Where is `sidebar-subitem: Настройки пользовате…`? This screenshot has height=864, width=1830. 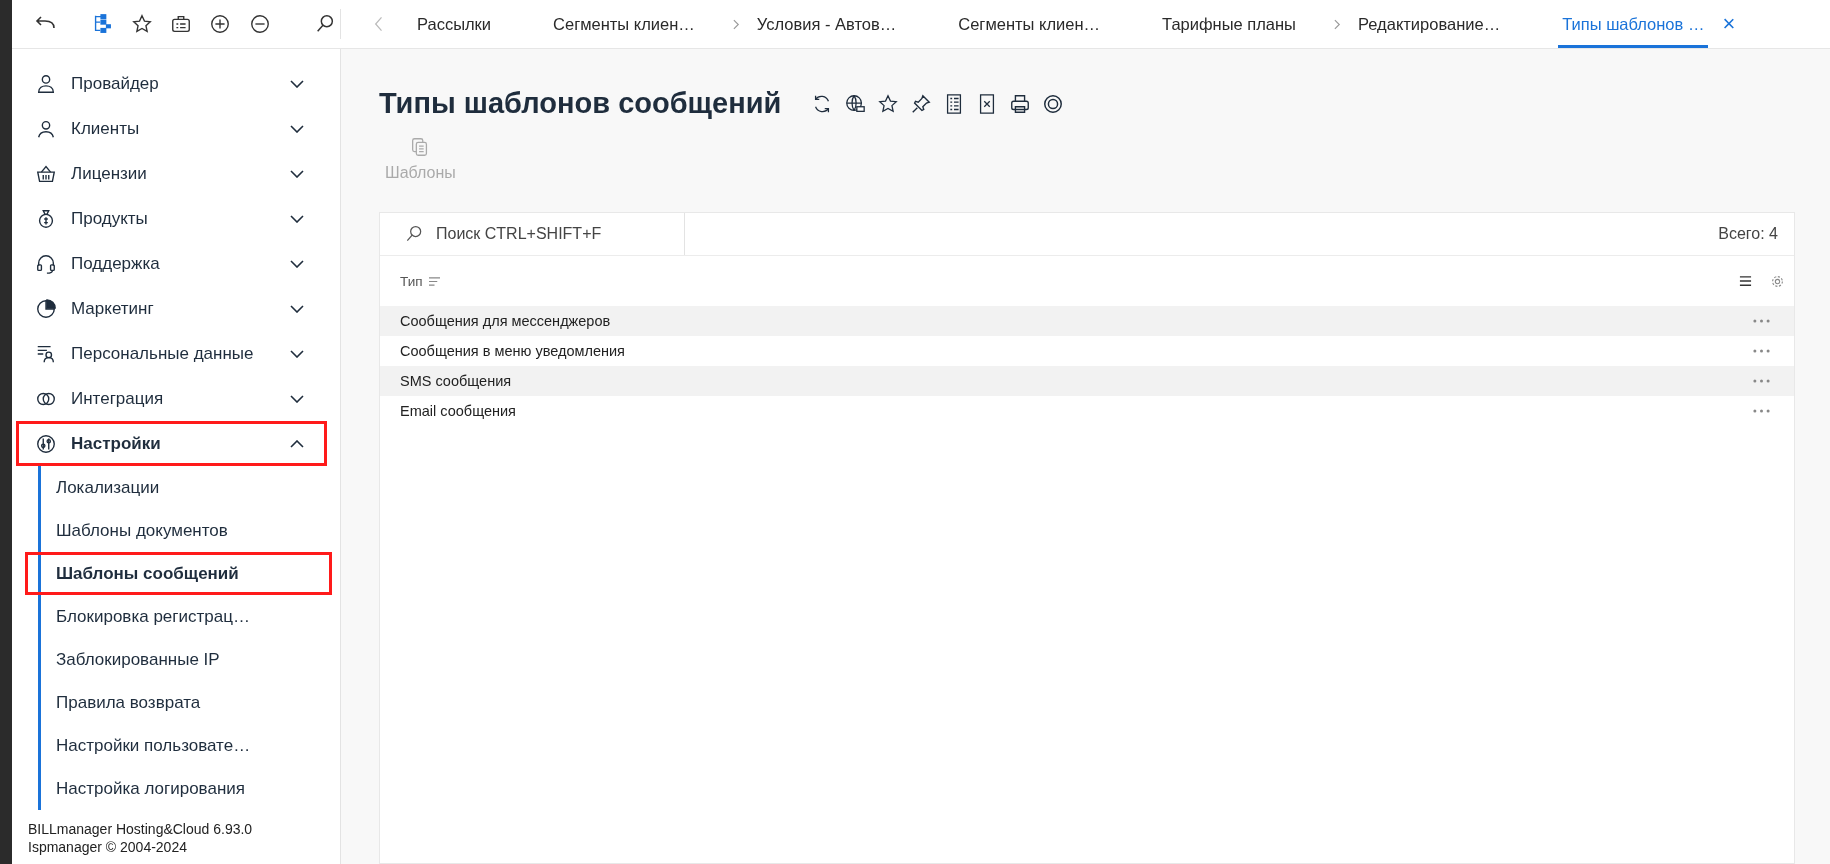
sidebar-subitem: Настройки пользовате… is located at coordinates (178, 745).